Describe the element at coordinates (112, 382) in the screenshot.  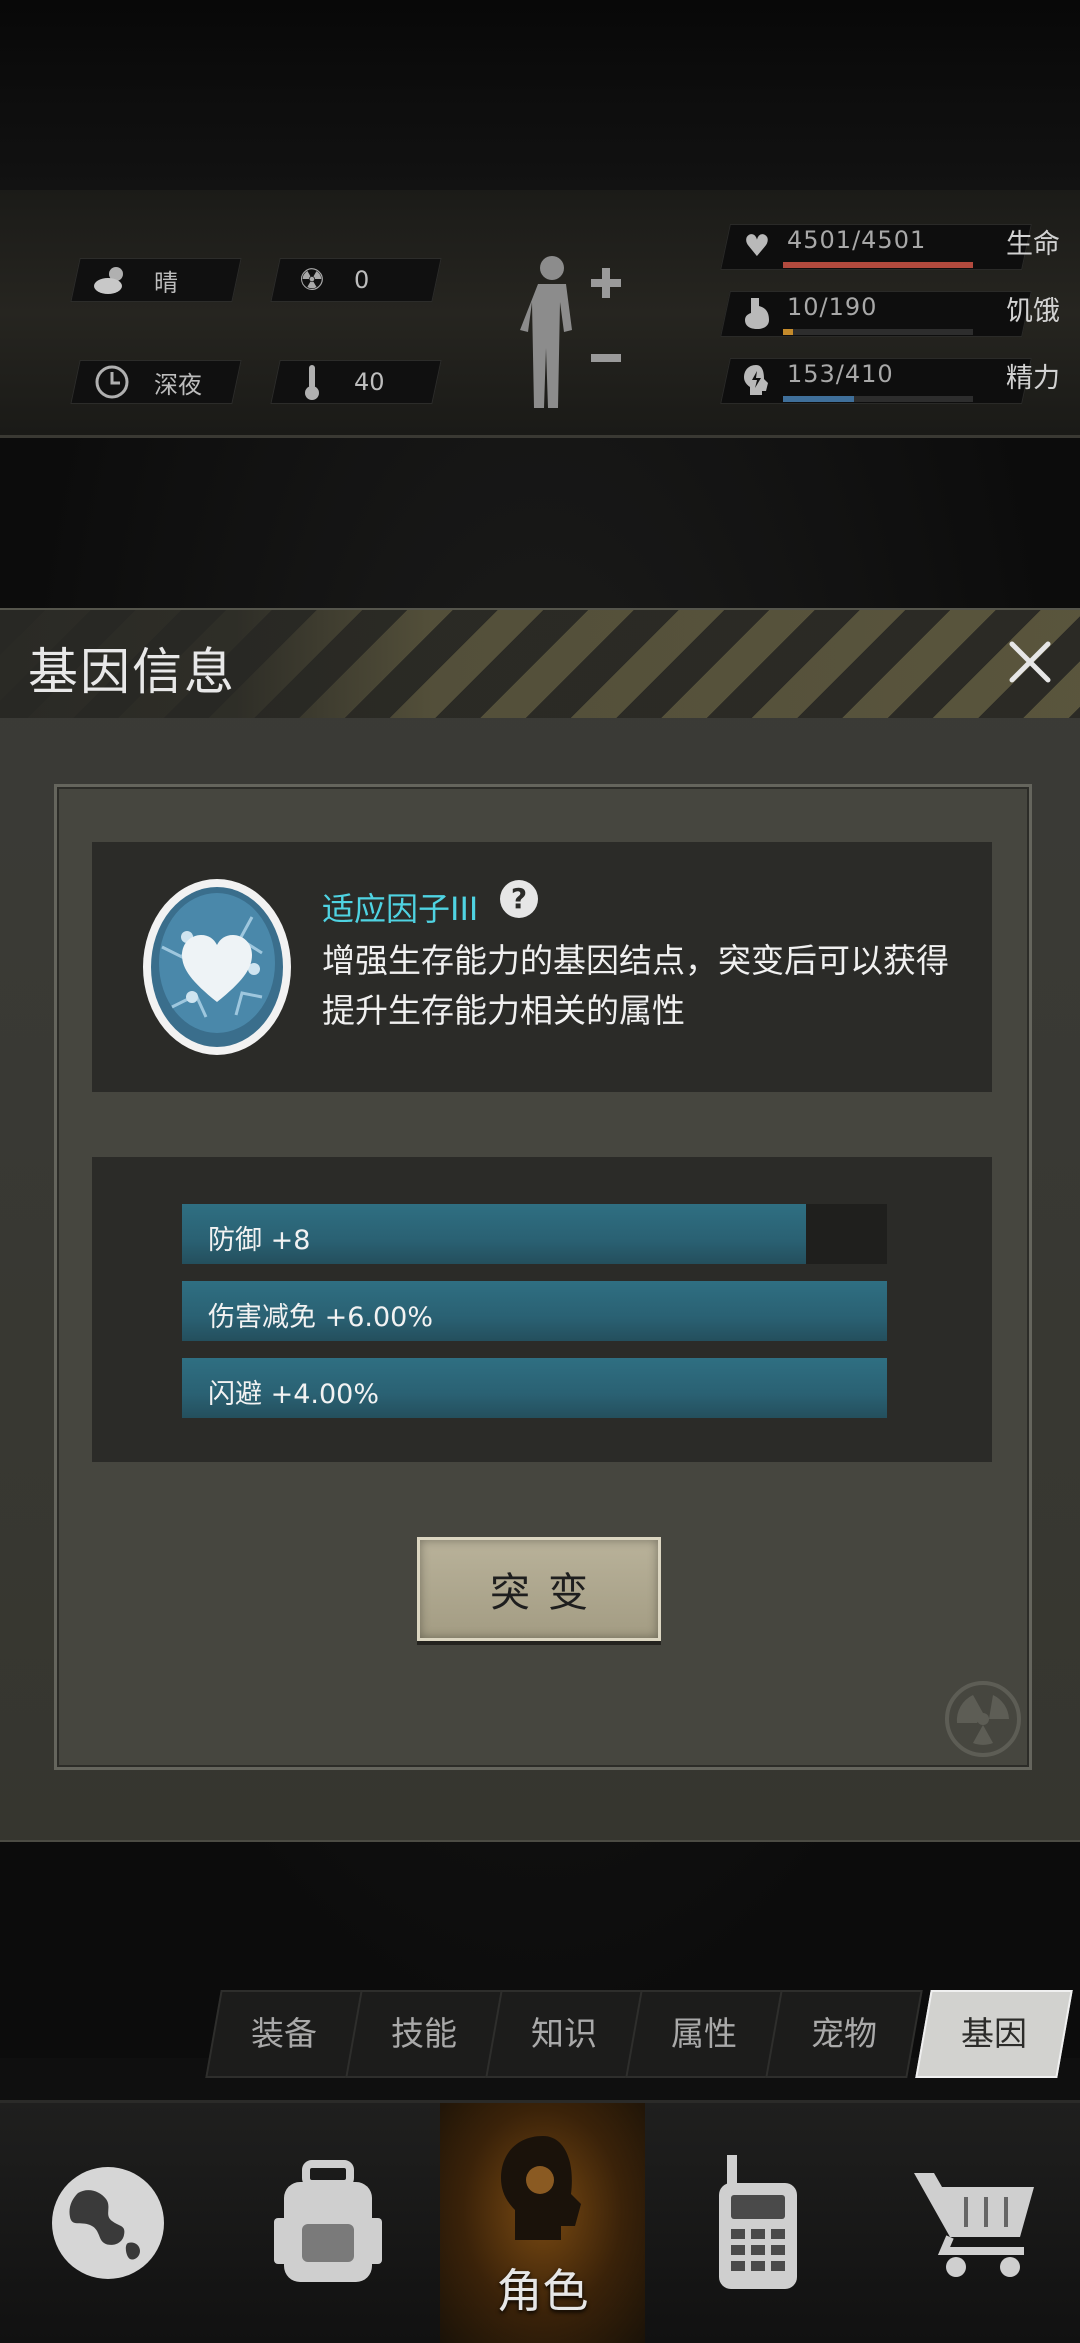
I see `clock-icon` at that location.